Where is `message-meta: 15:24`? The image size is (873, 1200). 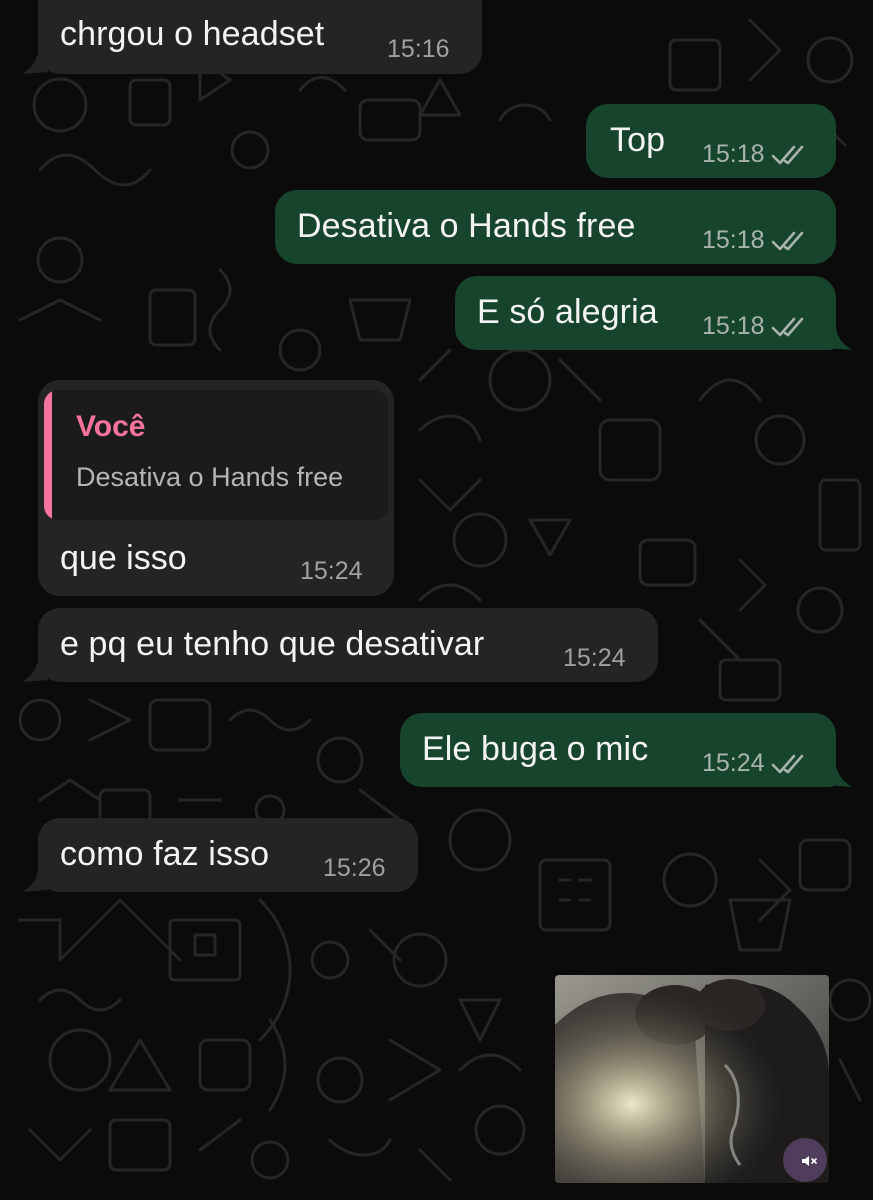 message-meta: 15:24 is located at coordinates (754, 763).